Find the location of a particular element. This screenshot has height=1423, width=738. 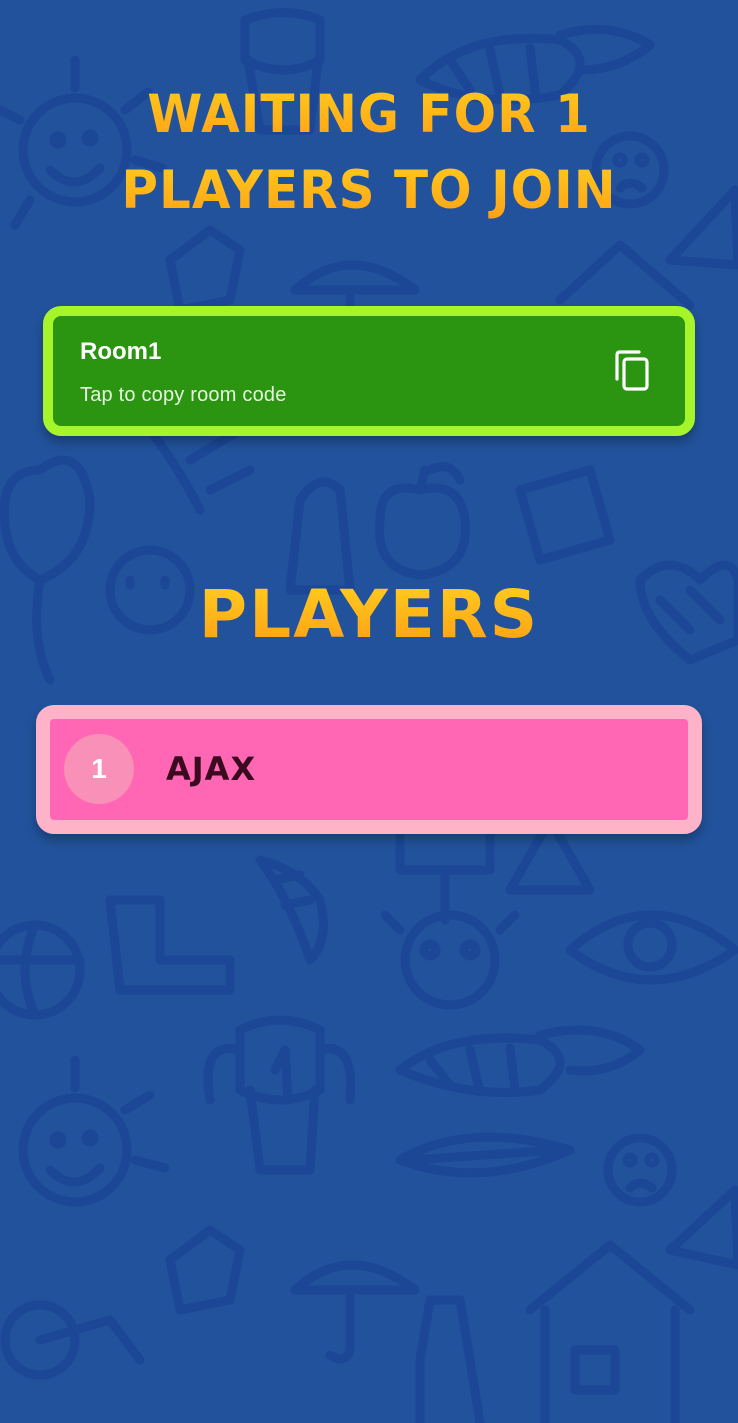

waiting-title: WAITING FOR 1 PLAYERS TO JOIN is located at coordinates (369, 152).